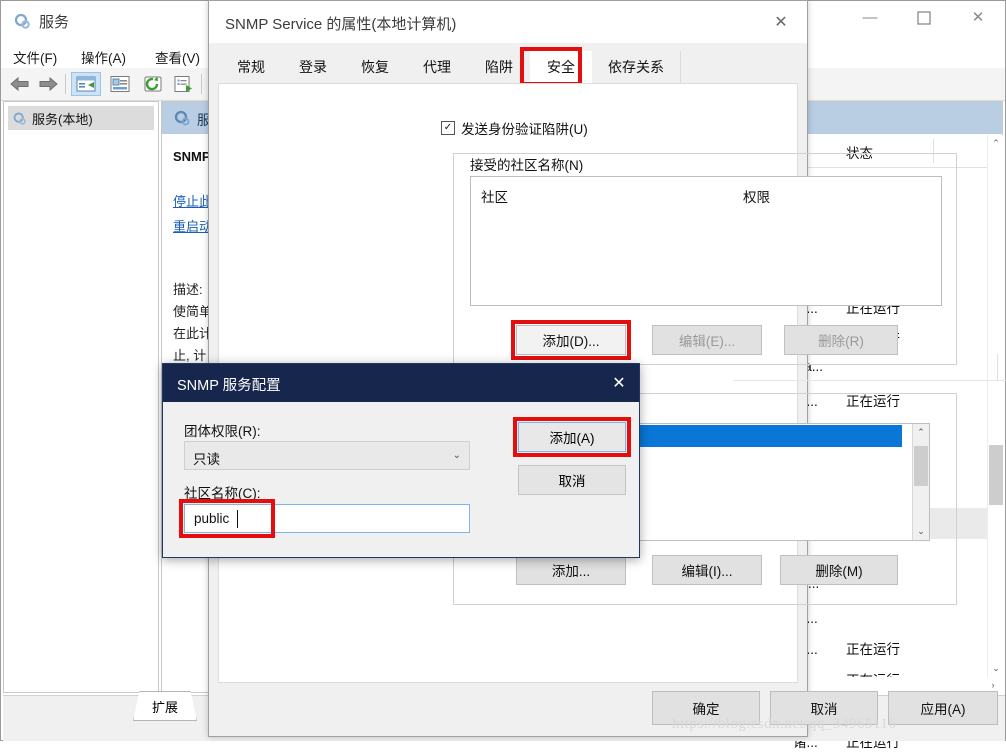 The height and width of the screenshot is (756, 1006). What do you see at coordinates (227, 518) in the screenshot?
I see `community-name-input-highlight` at bounding box center [227, 518].